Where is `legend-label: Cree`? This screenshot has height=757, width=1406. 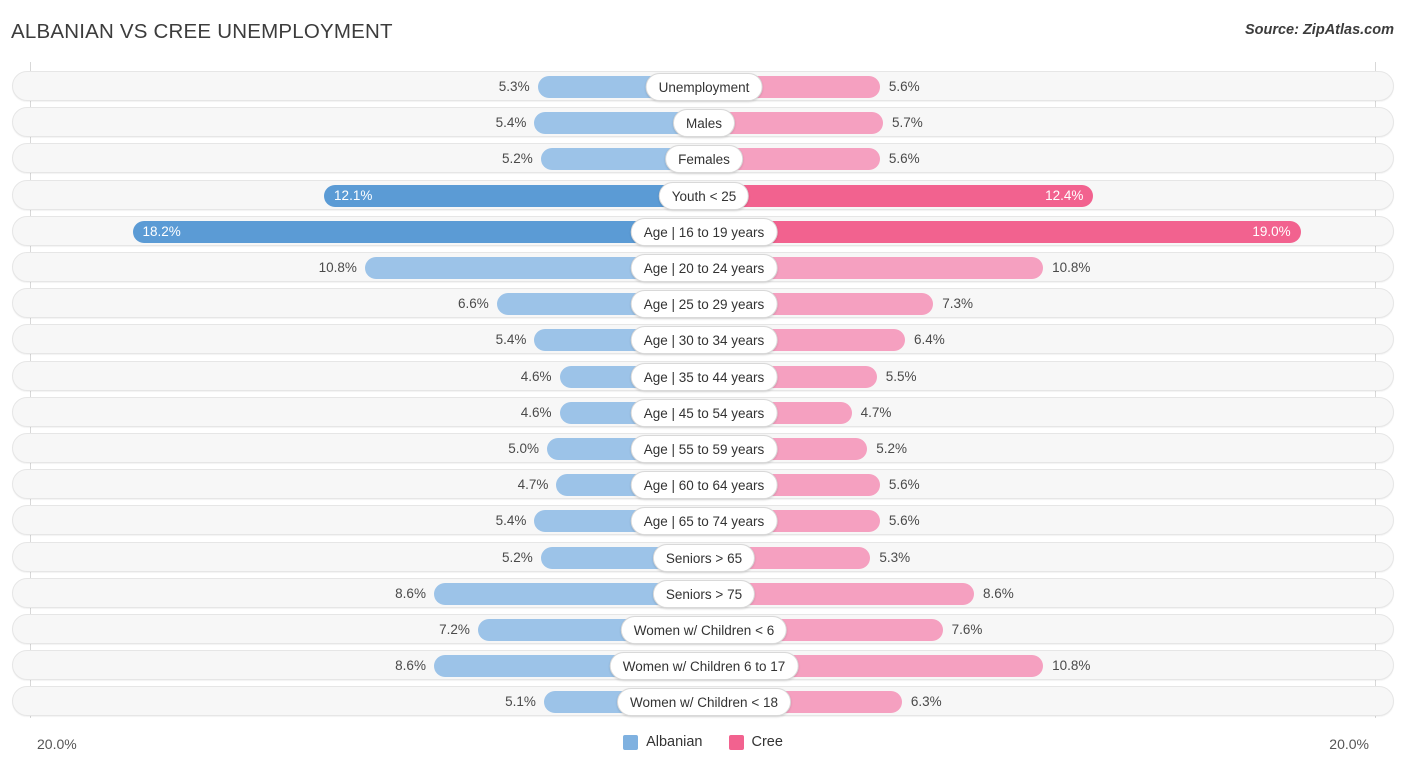
legend-label: Cree is located at coordinates (767, 742).